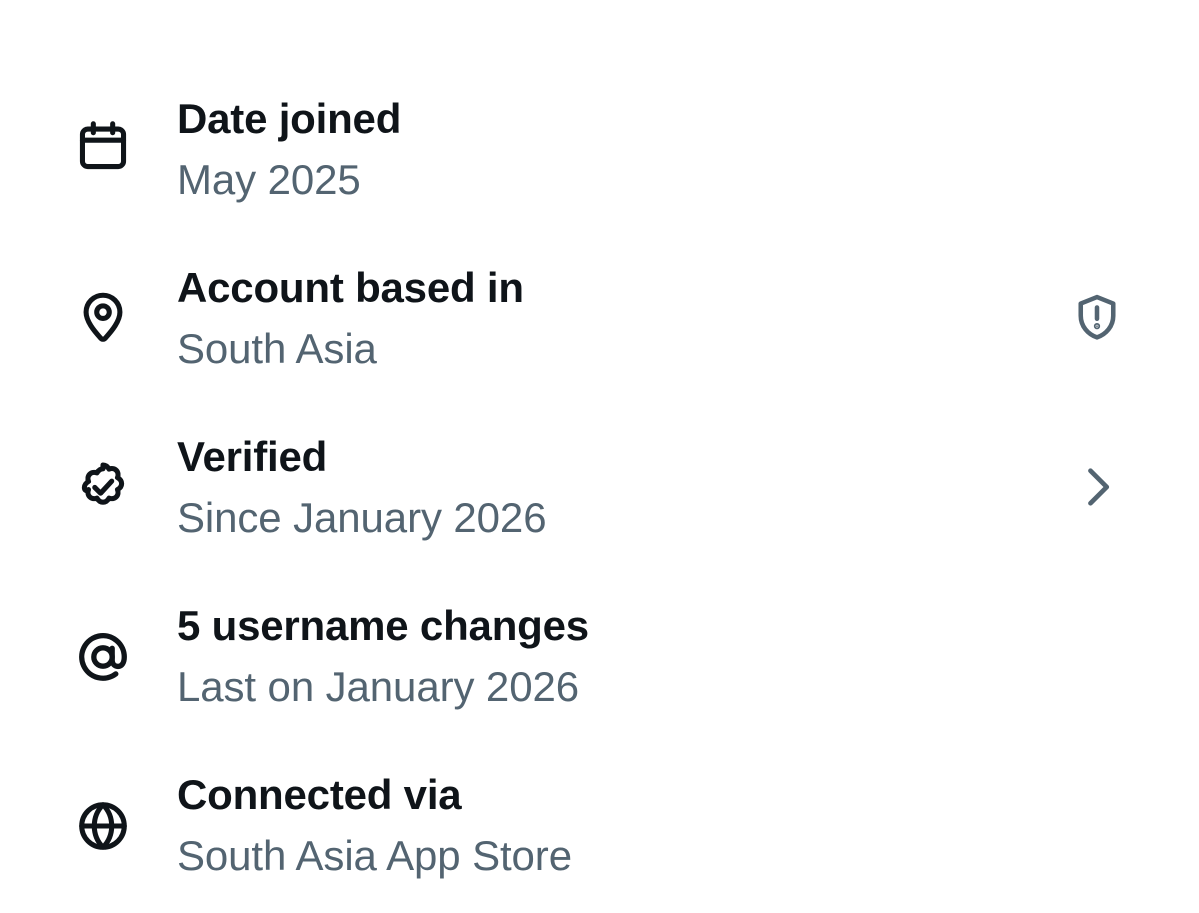 This screenshot has width=1199, height=913. Describe the element at coordinates (289, 118) in the screenshot. I see `row-title: Date joined` at that location.